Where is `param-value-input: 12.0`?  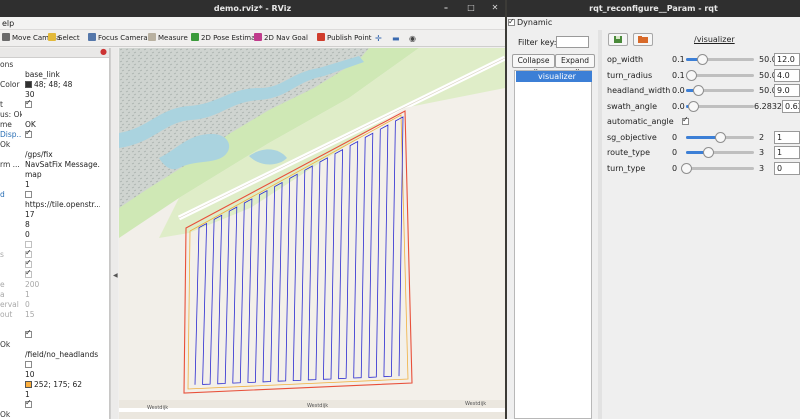
param-value-input: 12.0 is located at coordinates (787, 59).